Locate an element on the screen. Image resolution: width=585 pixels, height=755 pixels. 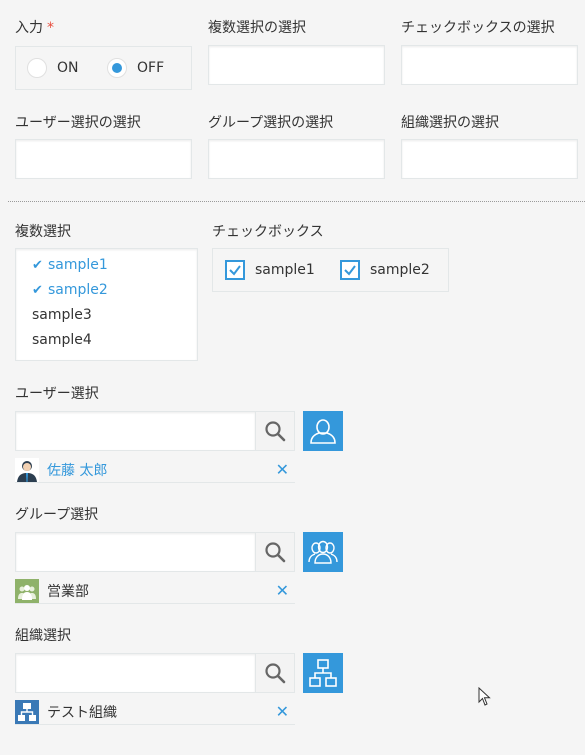
checkbox-label: チェックボックス is located at coordinates (268, 232).